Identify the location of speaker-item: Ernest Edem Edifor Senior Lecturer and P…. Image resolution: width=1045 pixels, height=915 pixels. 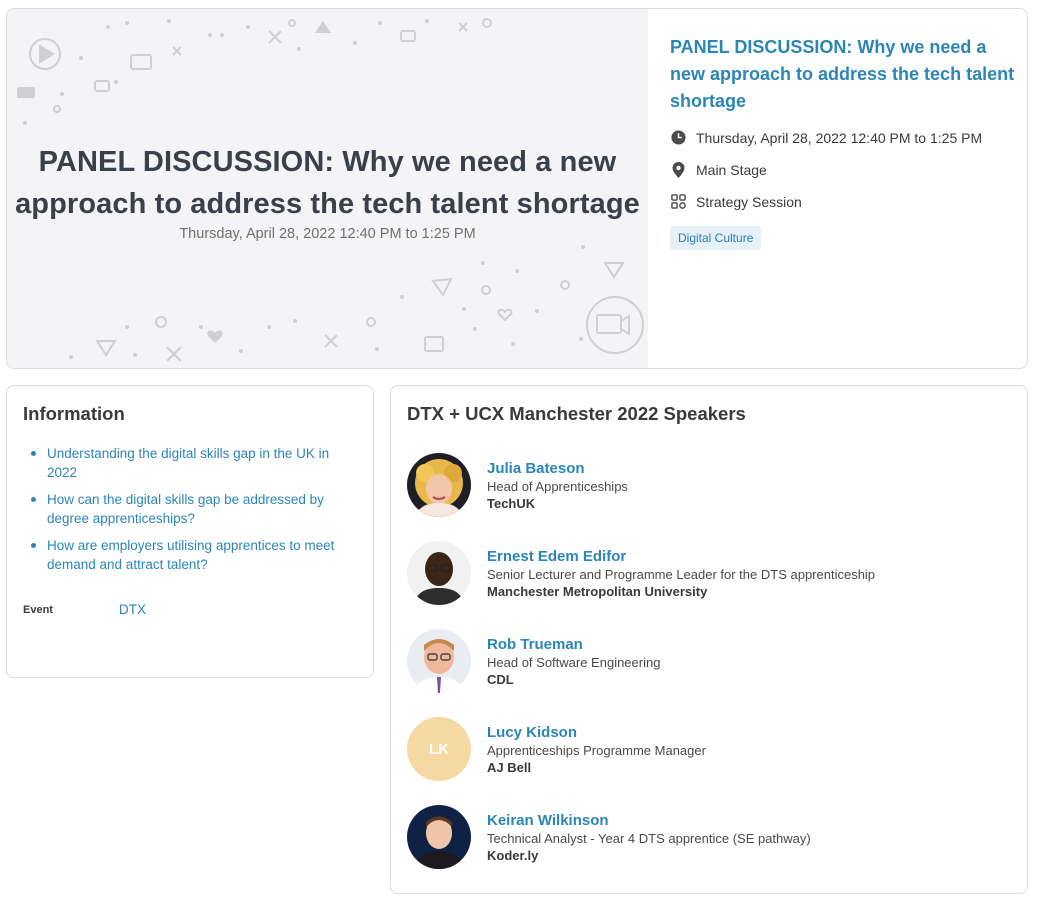
(641, 573).